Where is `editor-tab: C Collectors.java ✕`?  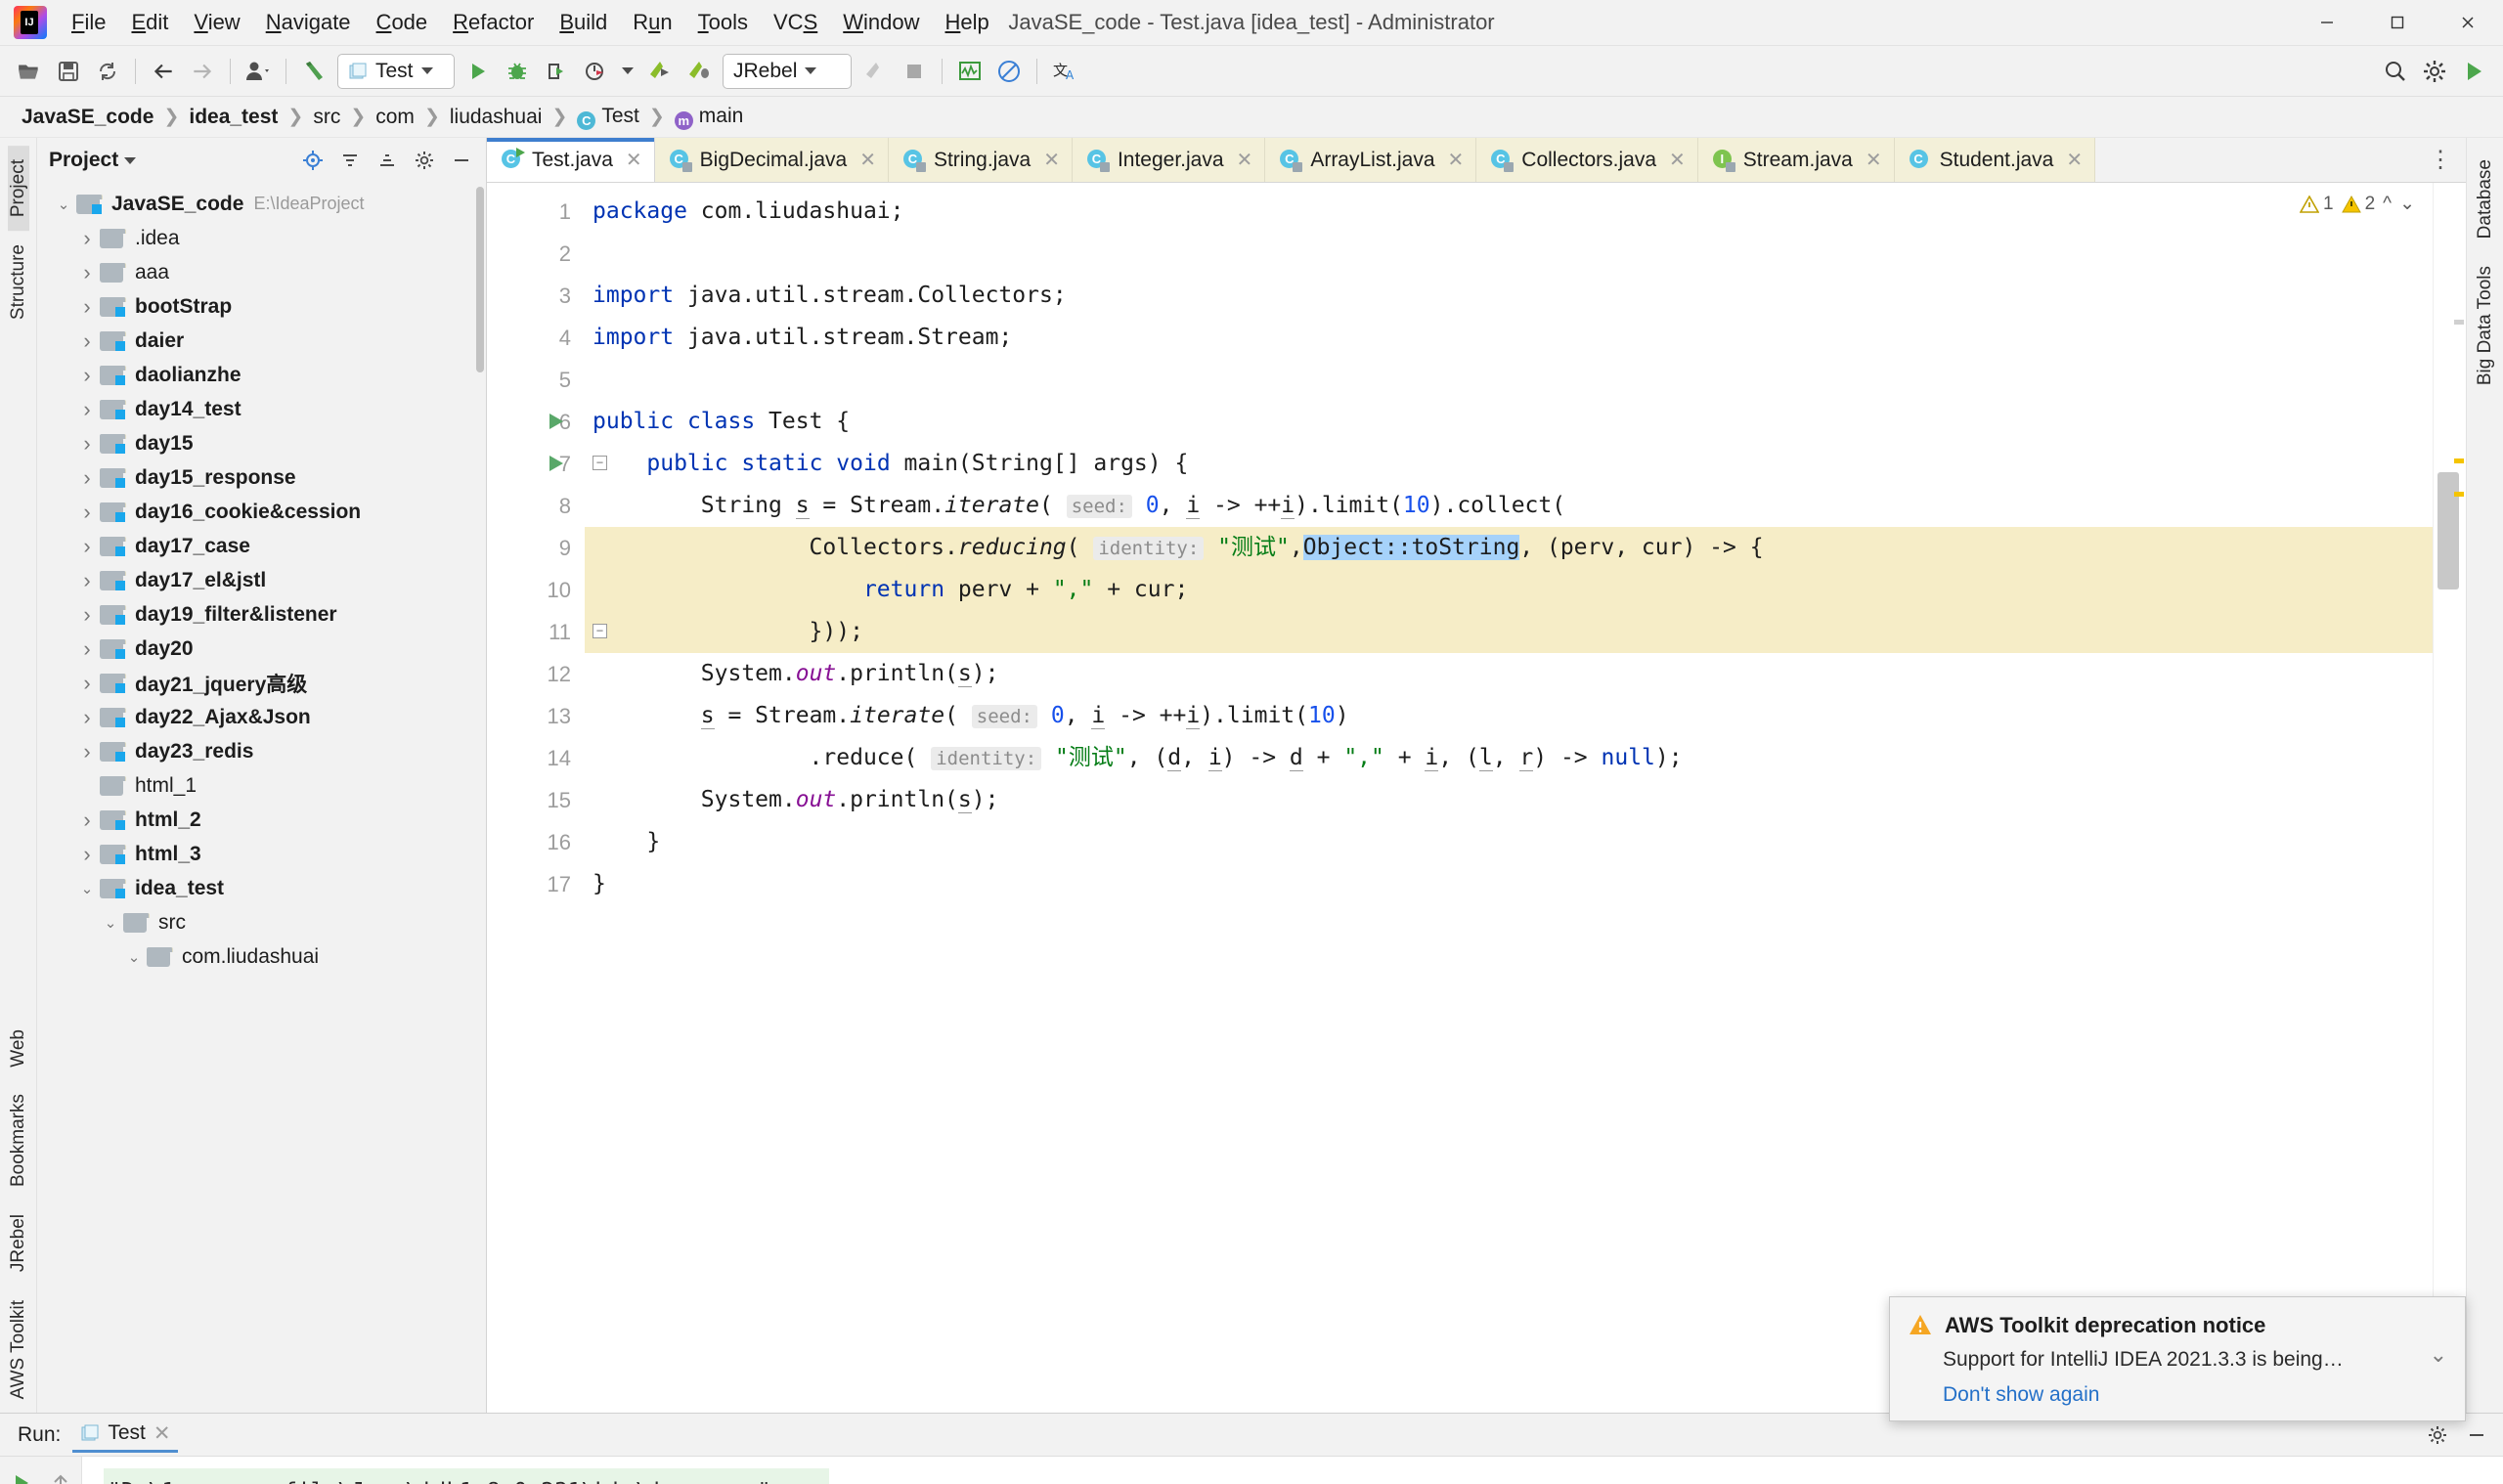
editor-tab: C Collectors.java ✕ is located at coordinates (1587, 160).